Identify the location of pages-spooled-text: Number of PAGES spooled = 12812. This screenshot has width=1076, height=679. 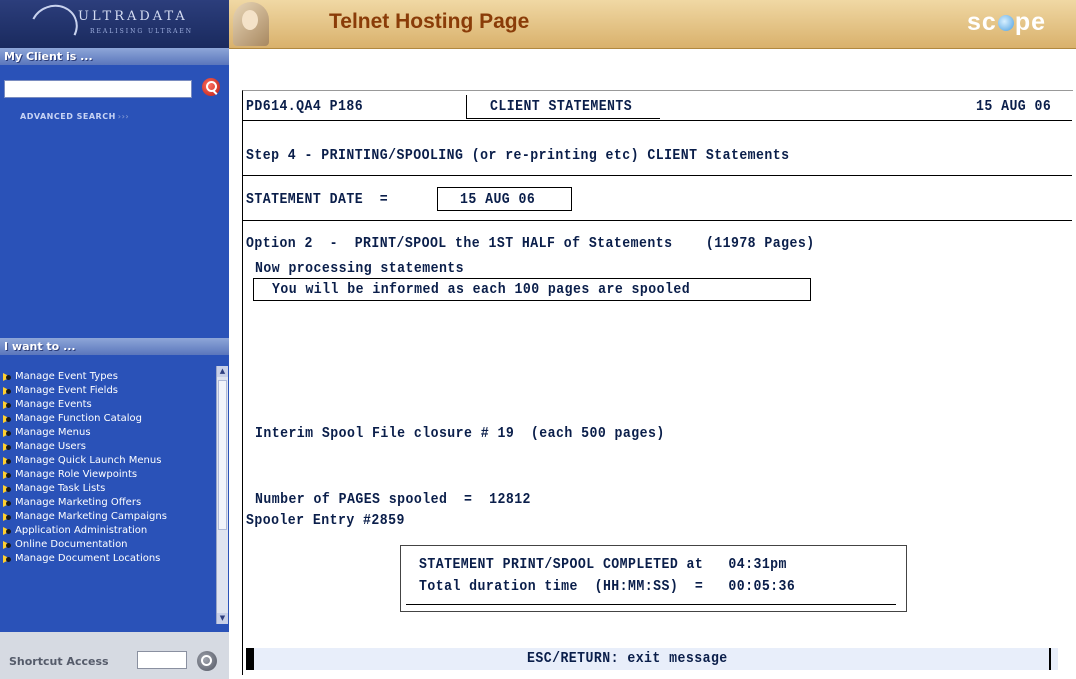
(393, 499).